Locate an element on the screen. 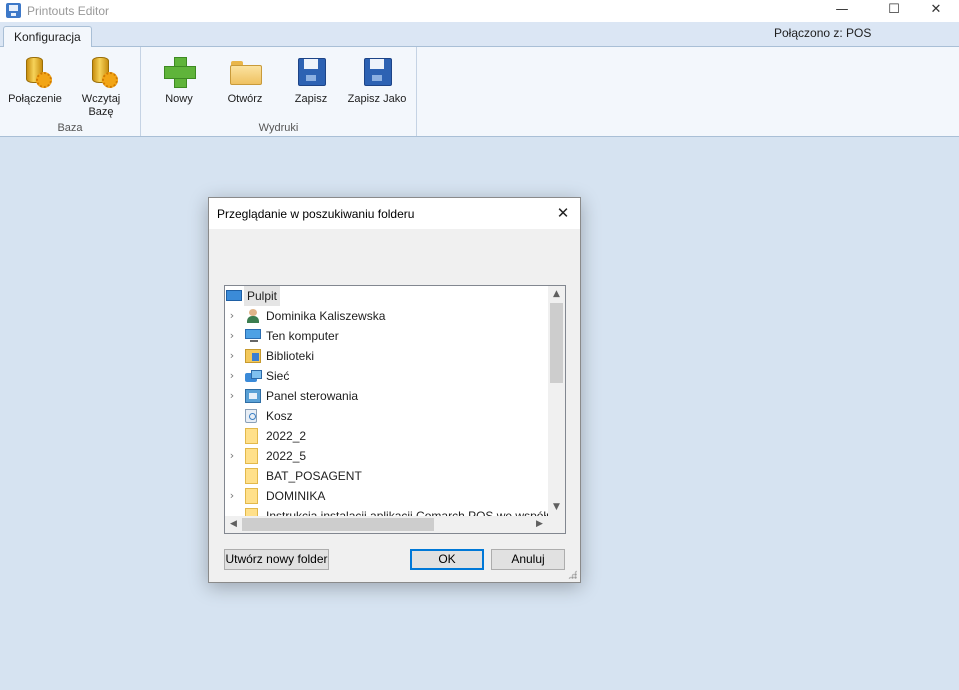 This screenshot has width=959, height=690. connection-button: Połączenie is located at coordinates (35, 87).